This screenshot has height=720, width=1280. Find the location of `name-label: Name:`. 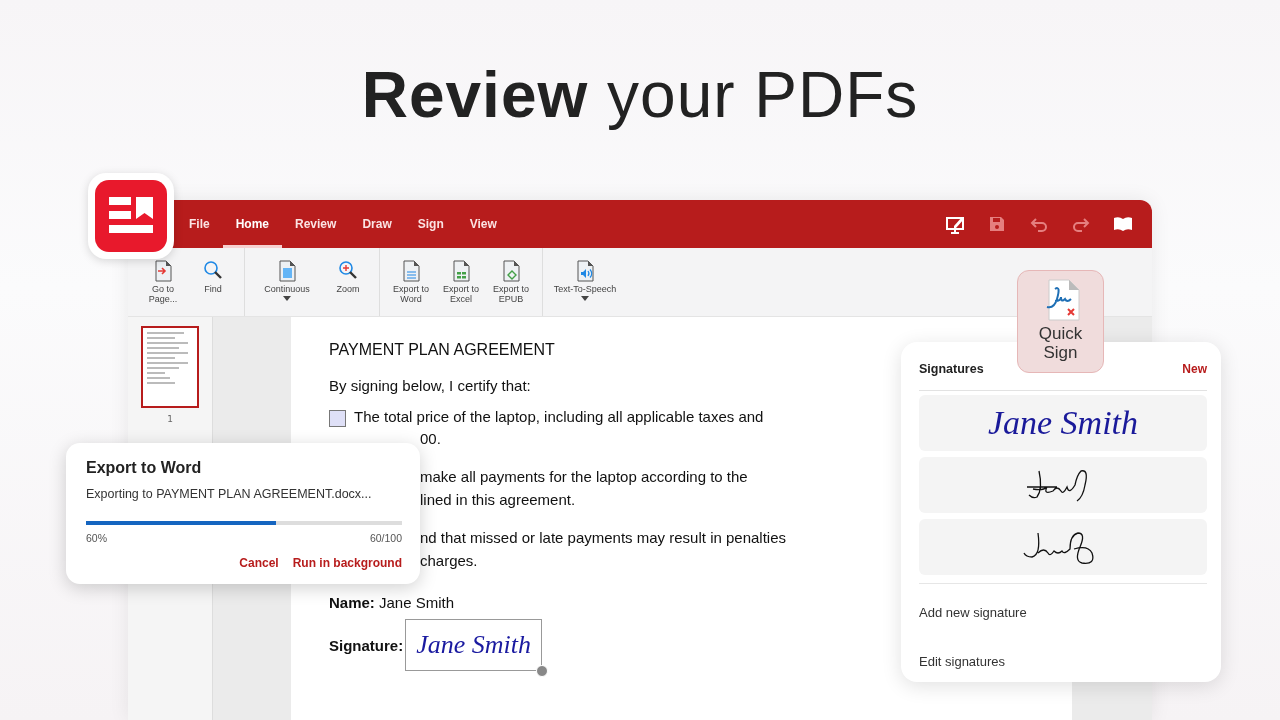

name-label: Name: is located at coordinates (352, 602).